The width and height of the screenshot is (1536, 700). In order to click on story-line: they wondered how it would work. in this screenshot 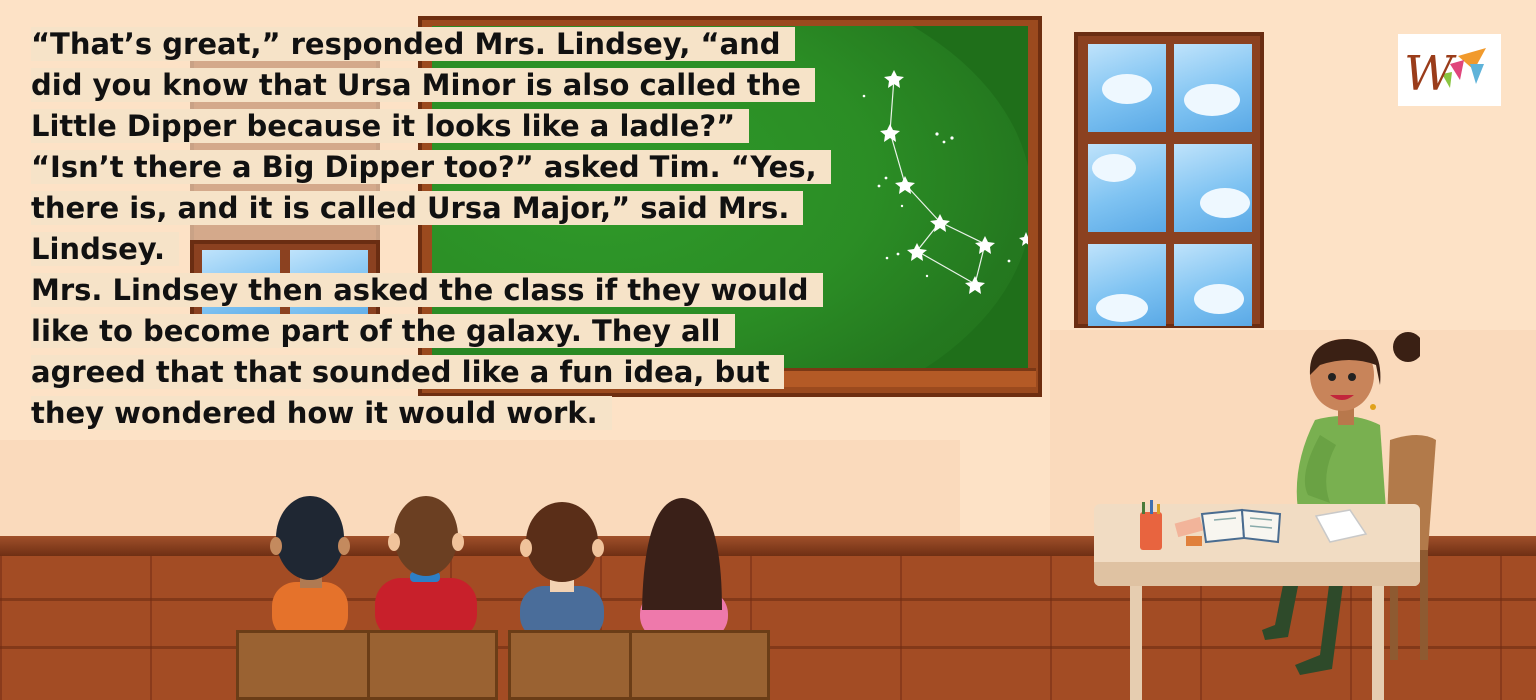, I will do `click(435, 413)`.